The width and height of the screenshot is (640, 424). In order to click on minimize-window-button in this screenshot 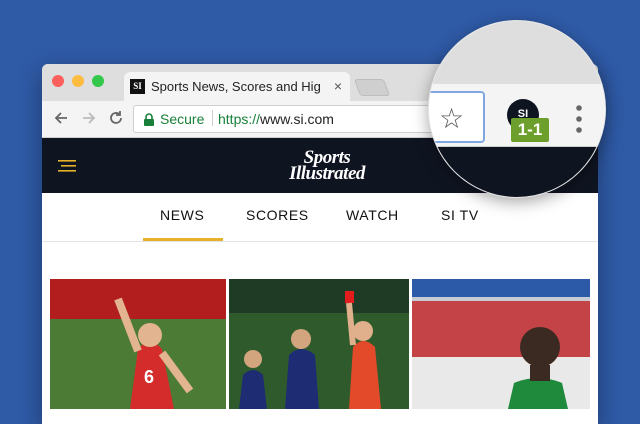, I will do `click(78, 81)`.